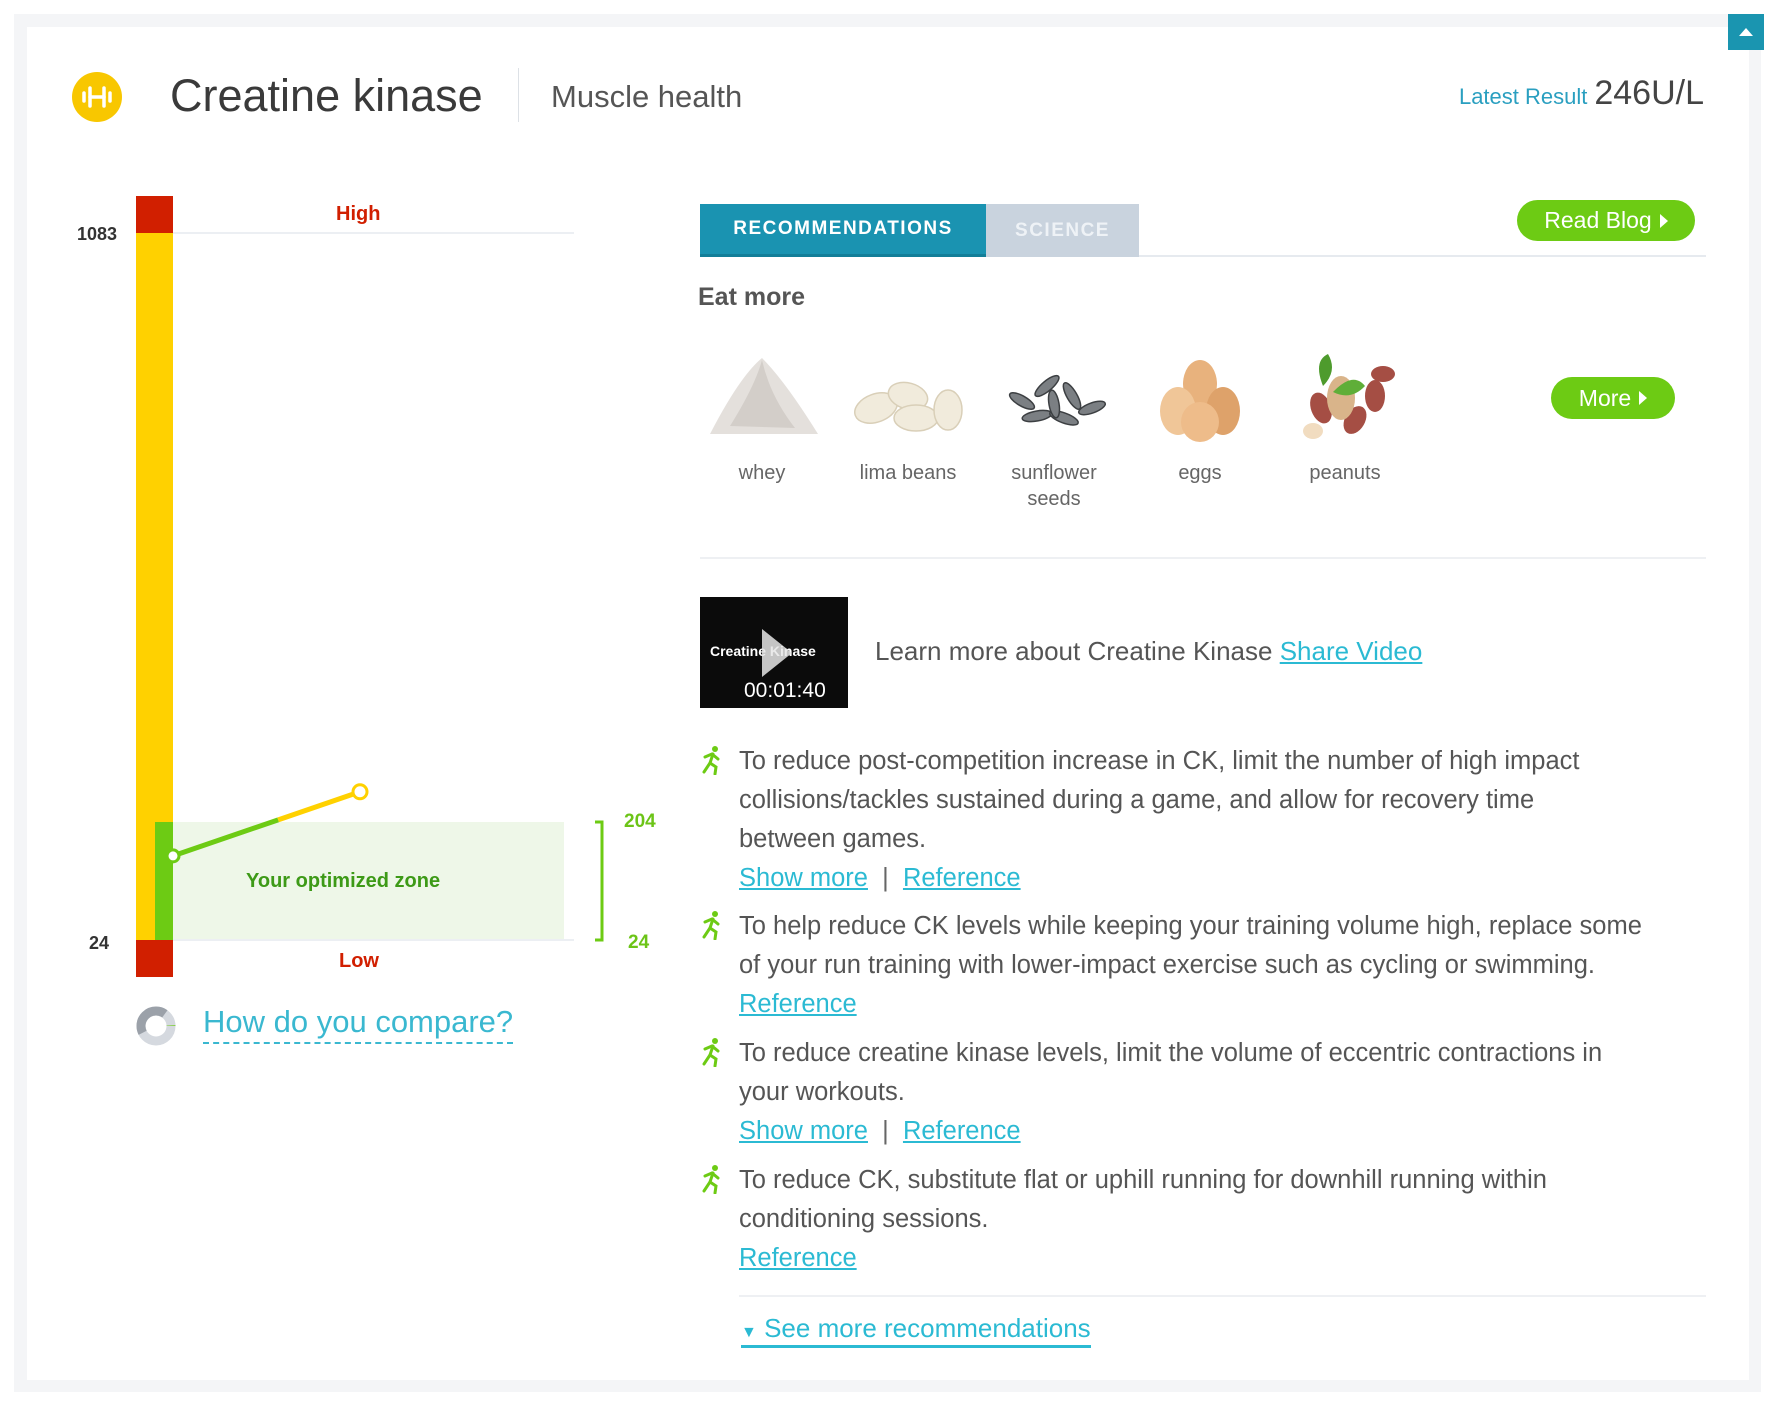 This screenshot has width=1775, height=1404. Describe the element at coordinates (762, 473) in the screenshot. I see `food-label: whey` at that location.